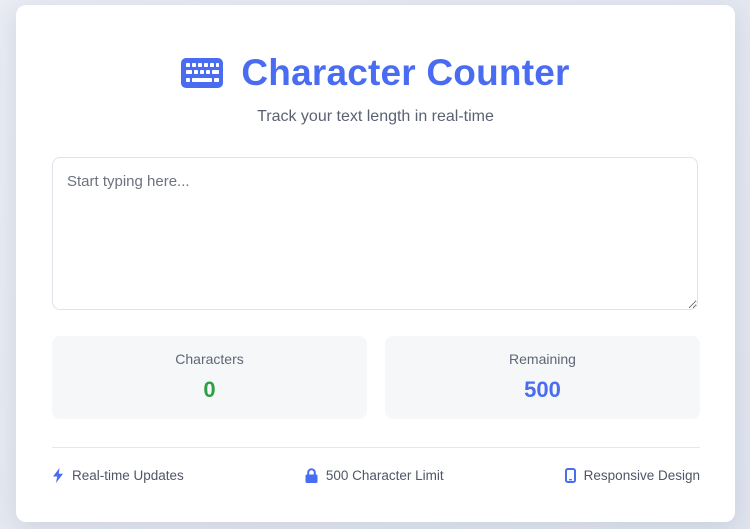 Image resolution: width=750 pixels, height=529 pixels. I want to click on remaining-stat: Remaining 500, so click(542, 377).